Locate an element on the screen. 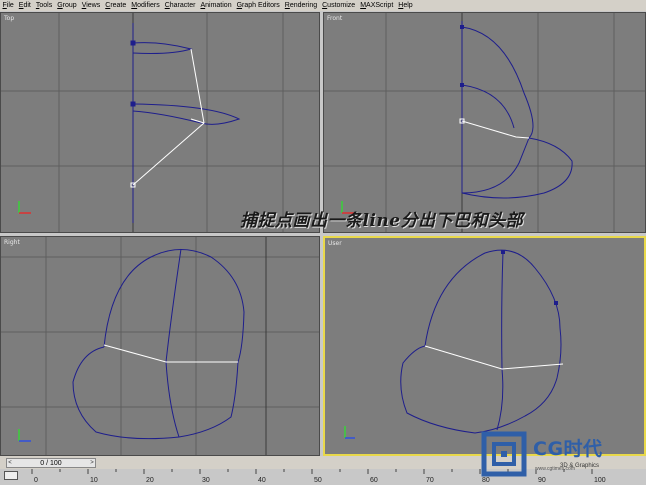 This screenshot has height=485, width=646. menu-item-rendering: Rendering is located at coordinates (300, 5).